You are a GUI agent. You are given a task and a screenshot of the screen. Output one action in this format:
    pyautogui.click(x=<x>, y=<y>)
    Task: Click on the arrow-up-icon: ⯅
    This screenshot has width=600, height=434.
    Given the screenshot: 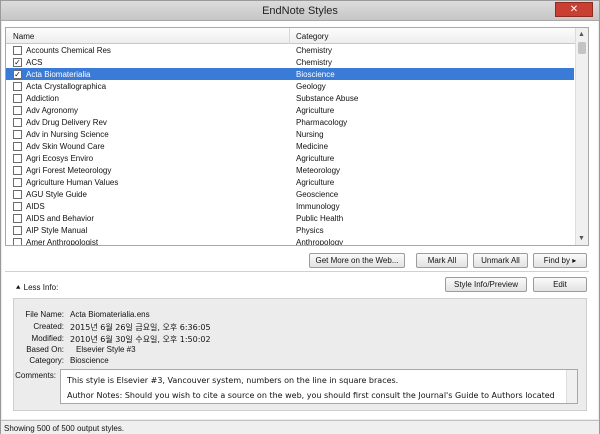 What is the action you would take?
    pyautogui.click(x=18, y=287)
    